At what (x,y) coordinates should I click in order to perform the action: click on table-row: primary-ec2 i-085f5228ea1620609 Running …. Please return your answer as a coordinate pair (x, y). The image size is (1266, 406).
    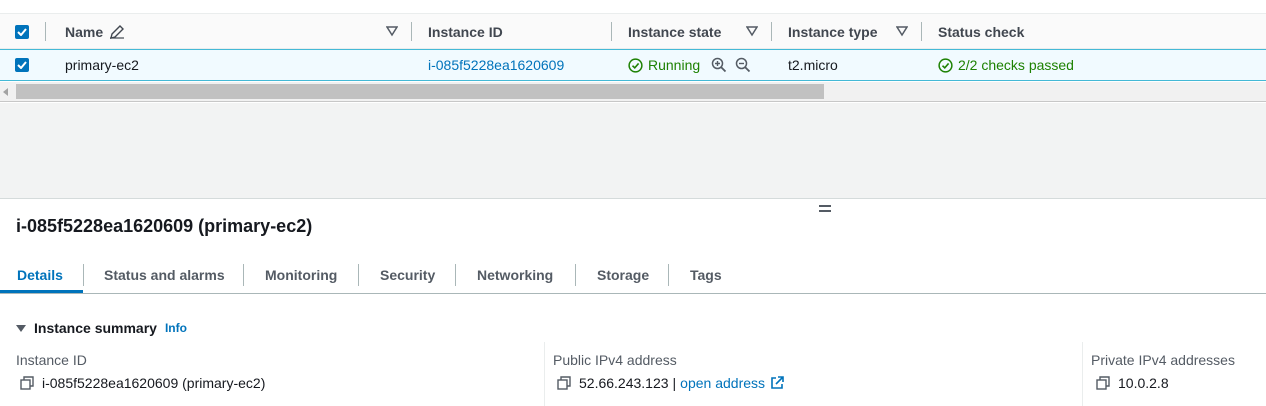
    Looking at the image, I should click on (633, 65).